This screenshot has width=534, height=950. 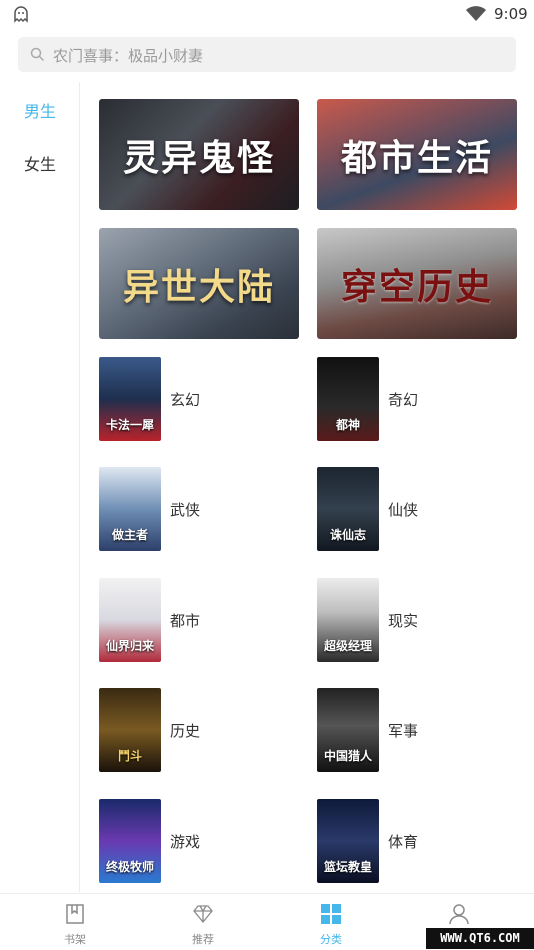 What do you see at coordinates (347, 425) in the screenshot?
I see `cover-title: 都神` at bounding box center [347, 425].